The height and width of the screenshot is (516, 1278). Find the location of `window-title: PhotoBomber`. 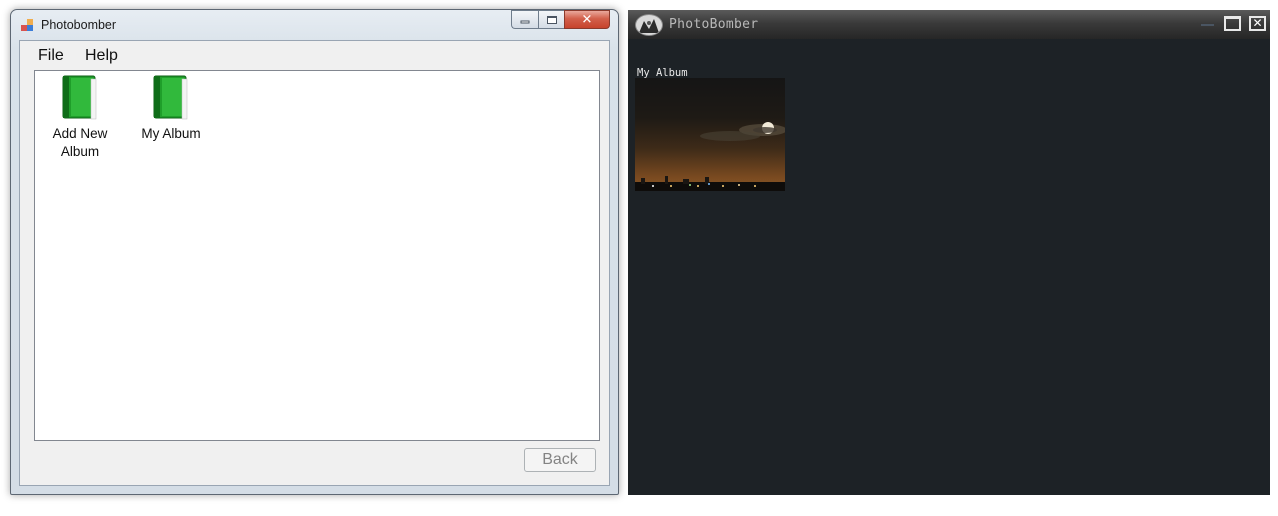

window-title: PhotoBomber is located at coordinates (714, 24).